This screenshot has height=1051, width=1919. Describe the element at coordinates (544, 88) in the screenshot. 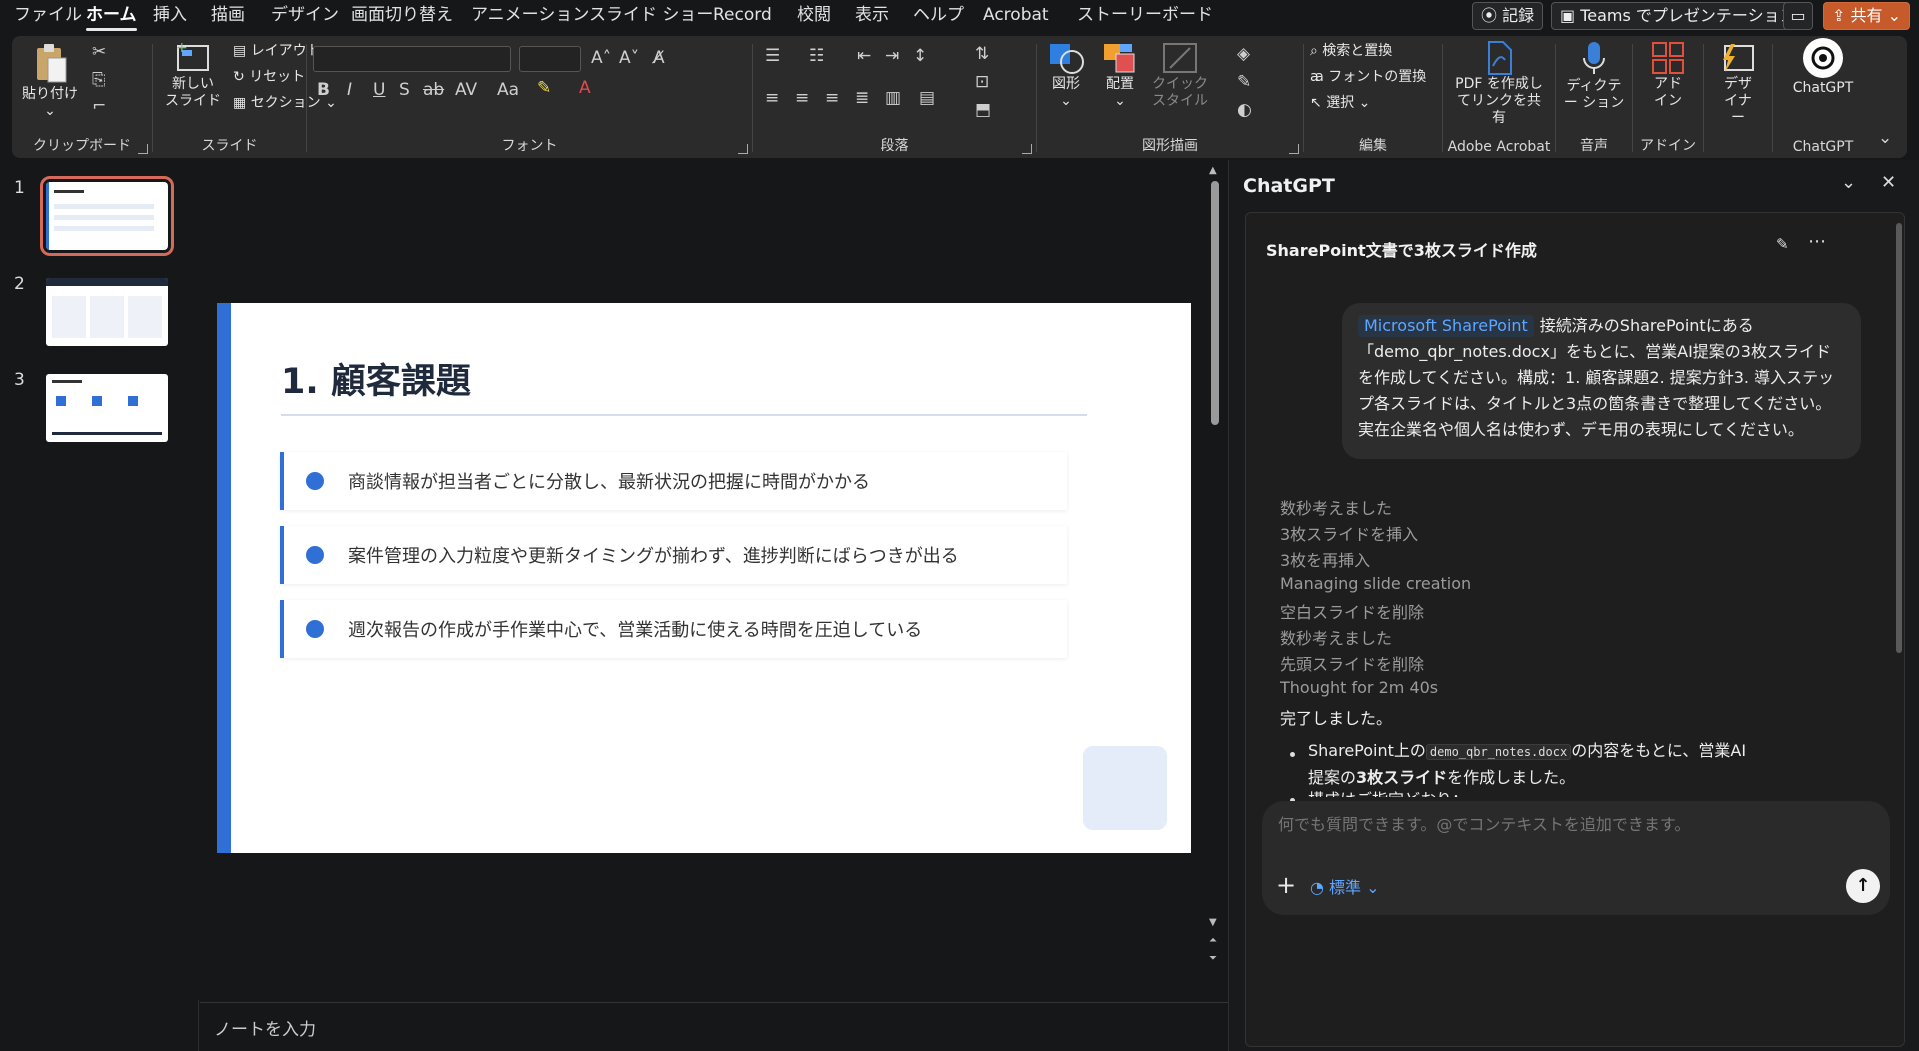

I see `highlight-icon: ✎` at that location.